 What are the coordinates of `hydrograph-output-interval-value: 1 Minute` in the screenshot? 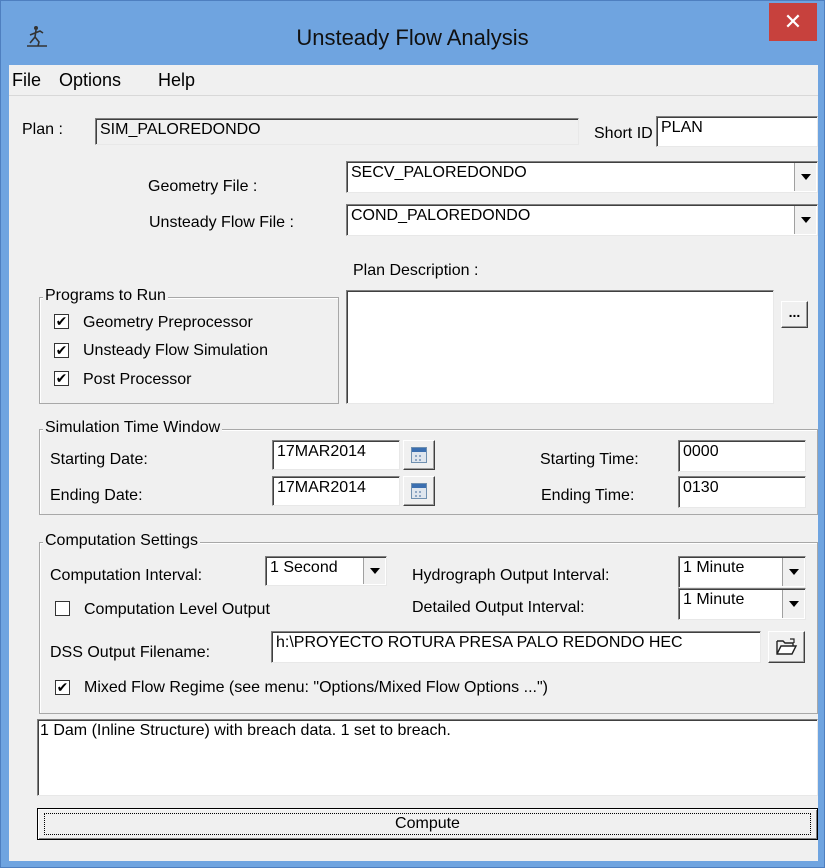 It's located at (714, 567).